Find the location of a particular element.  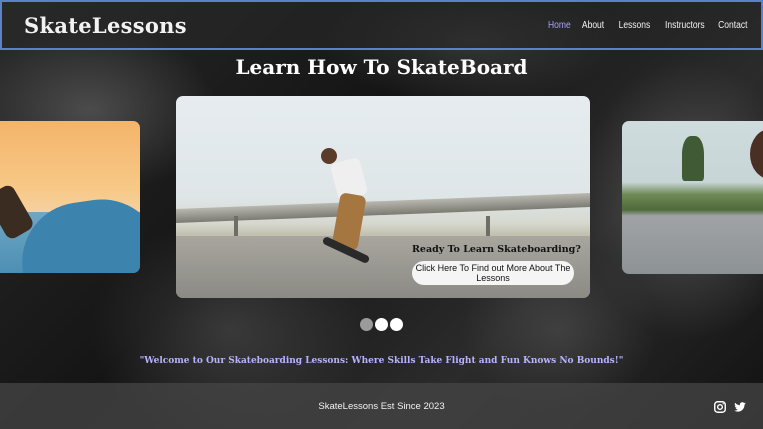

person-photo is located at coordinates (756, 154).